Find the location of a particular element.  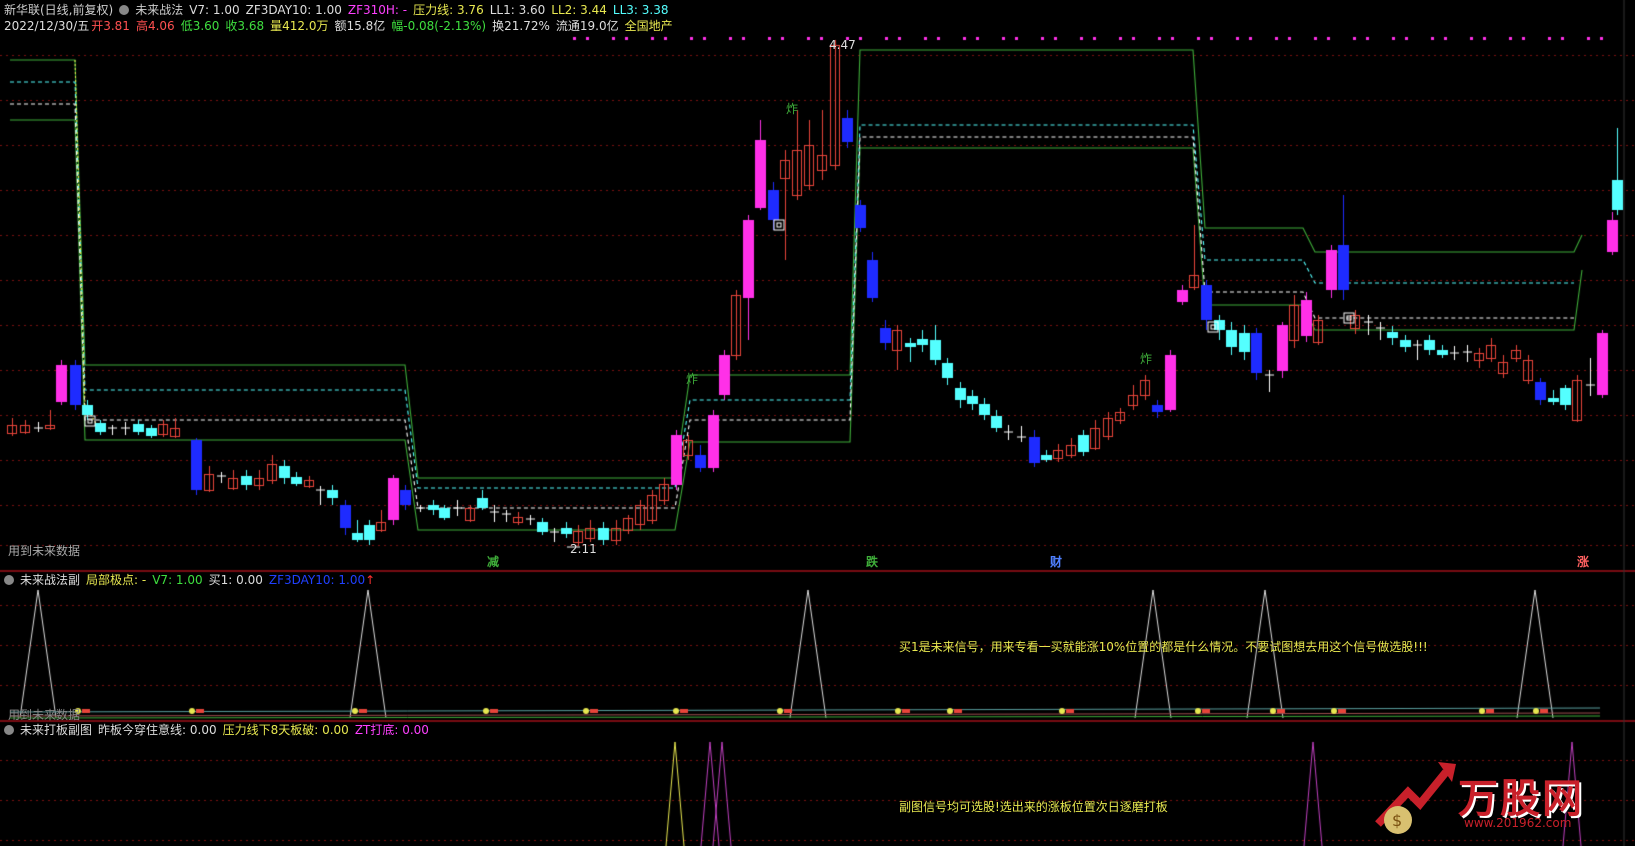

quote-turnover: 换21.72% is located at coordinates (521, 26).